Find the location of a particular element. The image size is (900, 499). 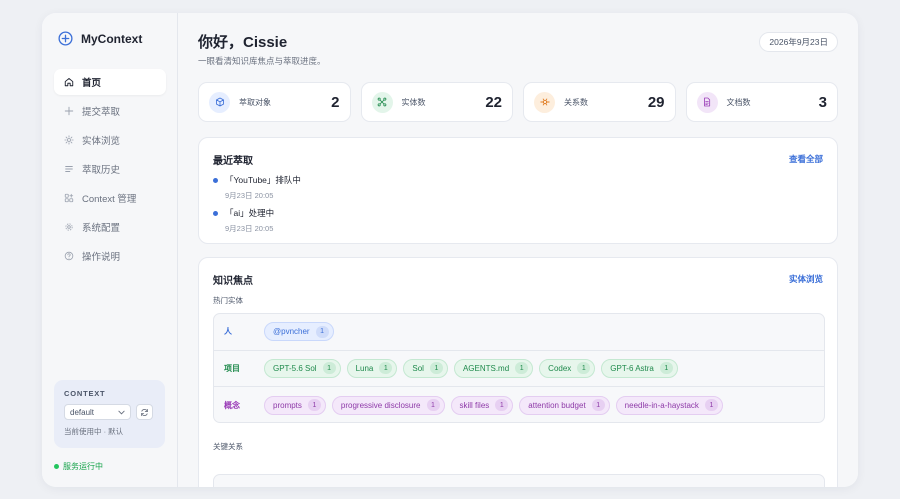

plus-circle-icon is located at coordinates (65, 38).